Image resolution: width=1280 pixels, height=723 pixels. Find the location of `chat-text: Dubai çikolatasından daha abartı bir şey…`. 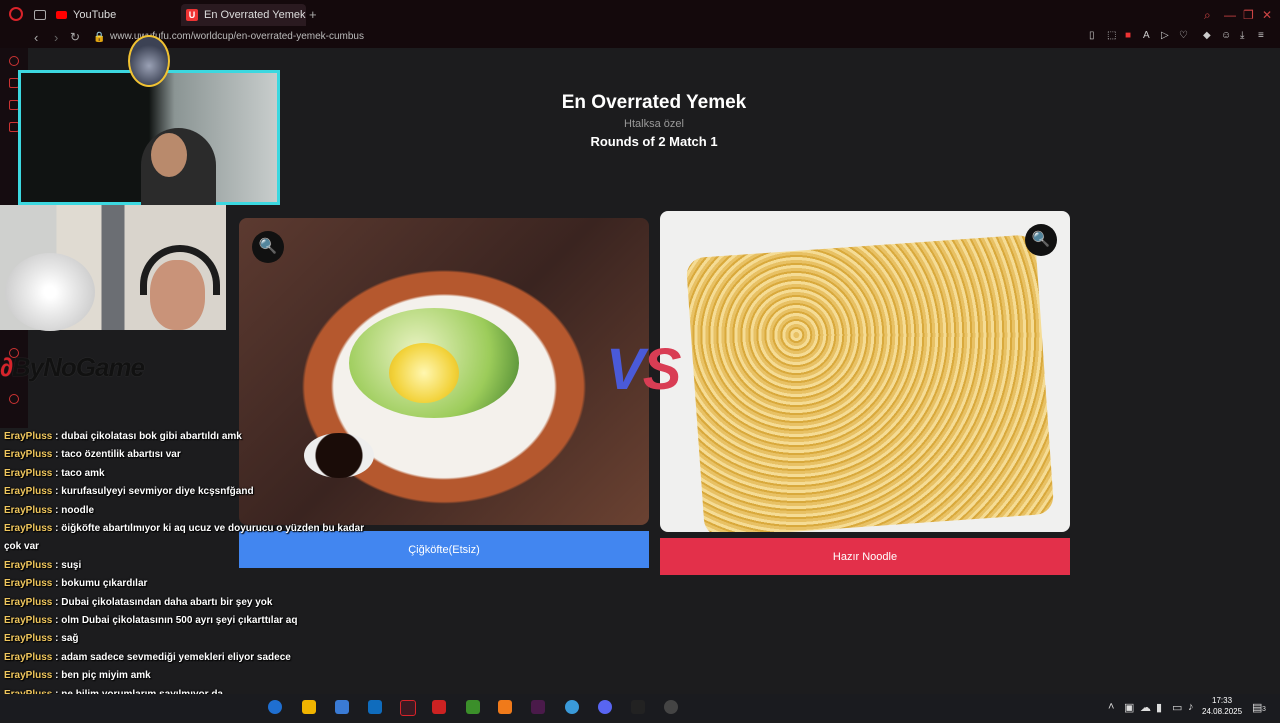

chat-text: Dubai çikolatasından daha abartı bir şey… is located at coordinates (167, 602).